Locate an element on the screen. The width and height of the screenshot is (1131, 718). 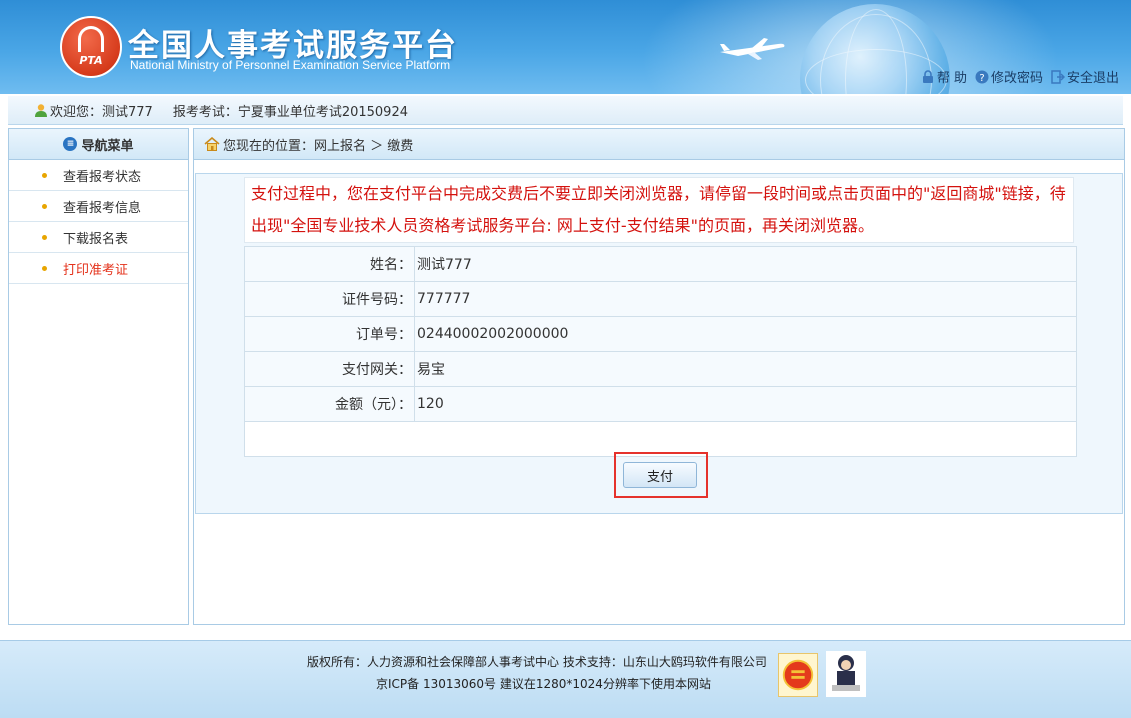
table-row: 金额（元）： 120 is located at coordinates (660, 404).